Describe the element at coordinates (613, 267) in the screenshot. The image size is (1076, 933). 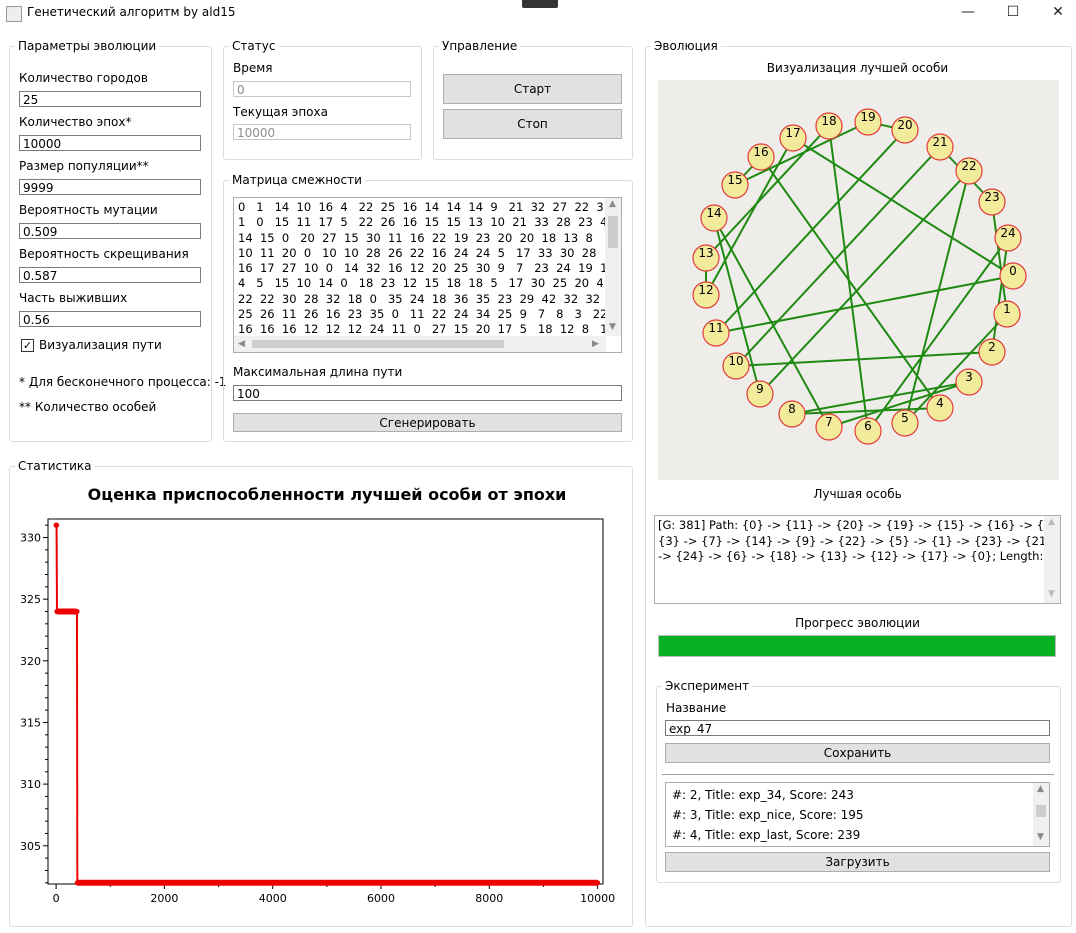
I see `matrix-vertical-scrollbar: ▲ ▼` at that location.